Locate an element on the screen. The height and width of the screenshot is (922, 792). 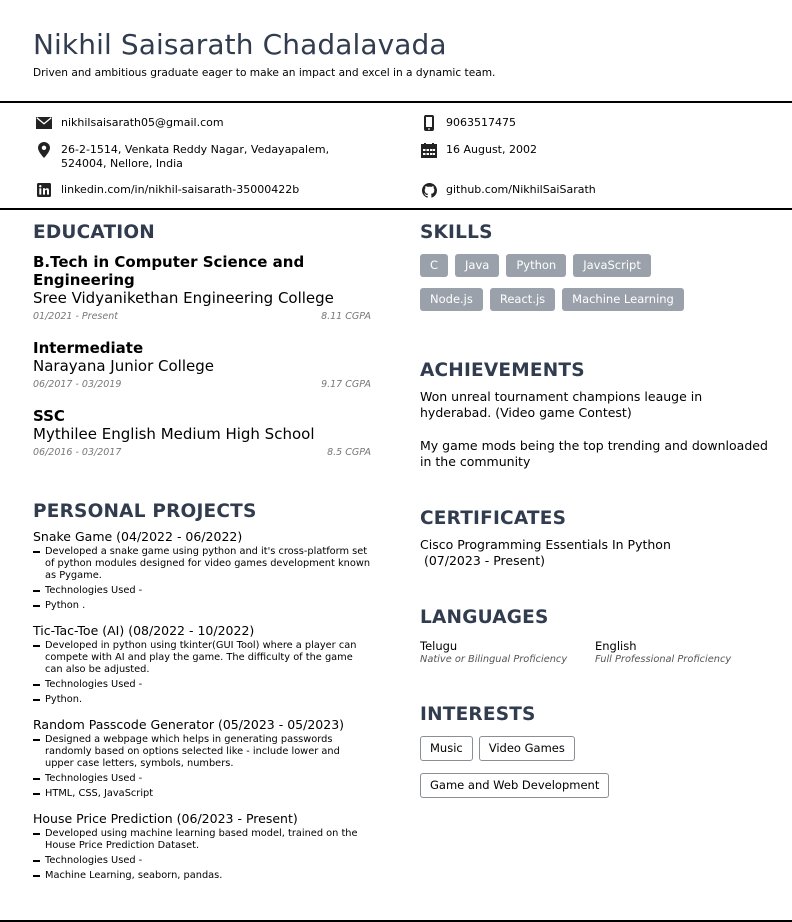
education-title: EDUCATION is located at coordinates (94, 232).